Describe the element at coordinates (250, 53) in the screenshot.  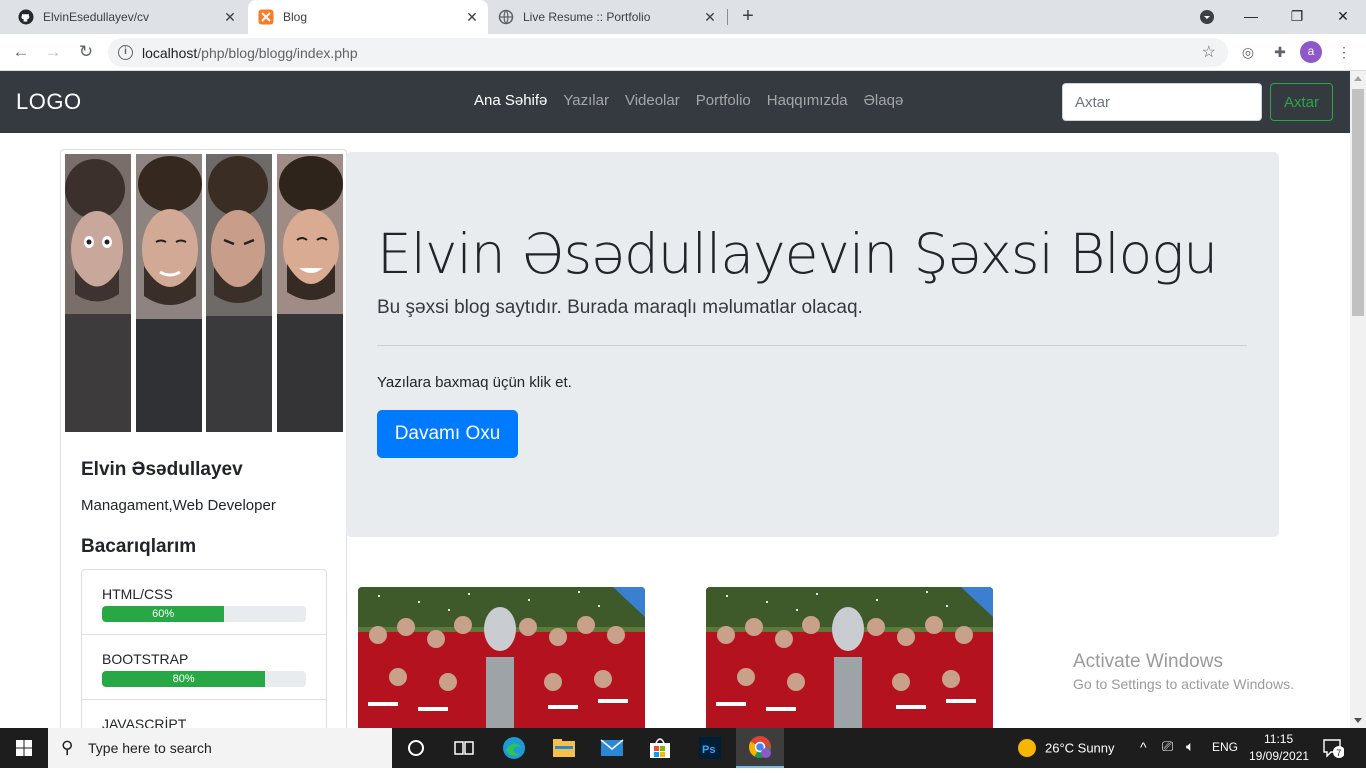
I see `url-text: localhost/php/blog/blogg/index.php` at that location.